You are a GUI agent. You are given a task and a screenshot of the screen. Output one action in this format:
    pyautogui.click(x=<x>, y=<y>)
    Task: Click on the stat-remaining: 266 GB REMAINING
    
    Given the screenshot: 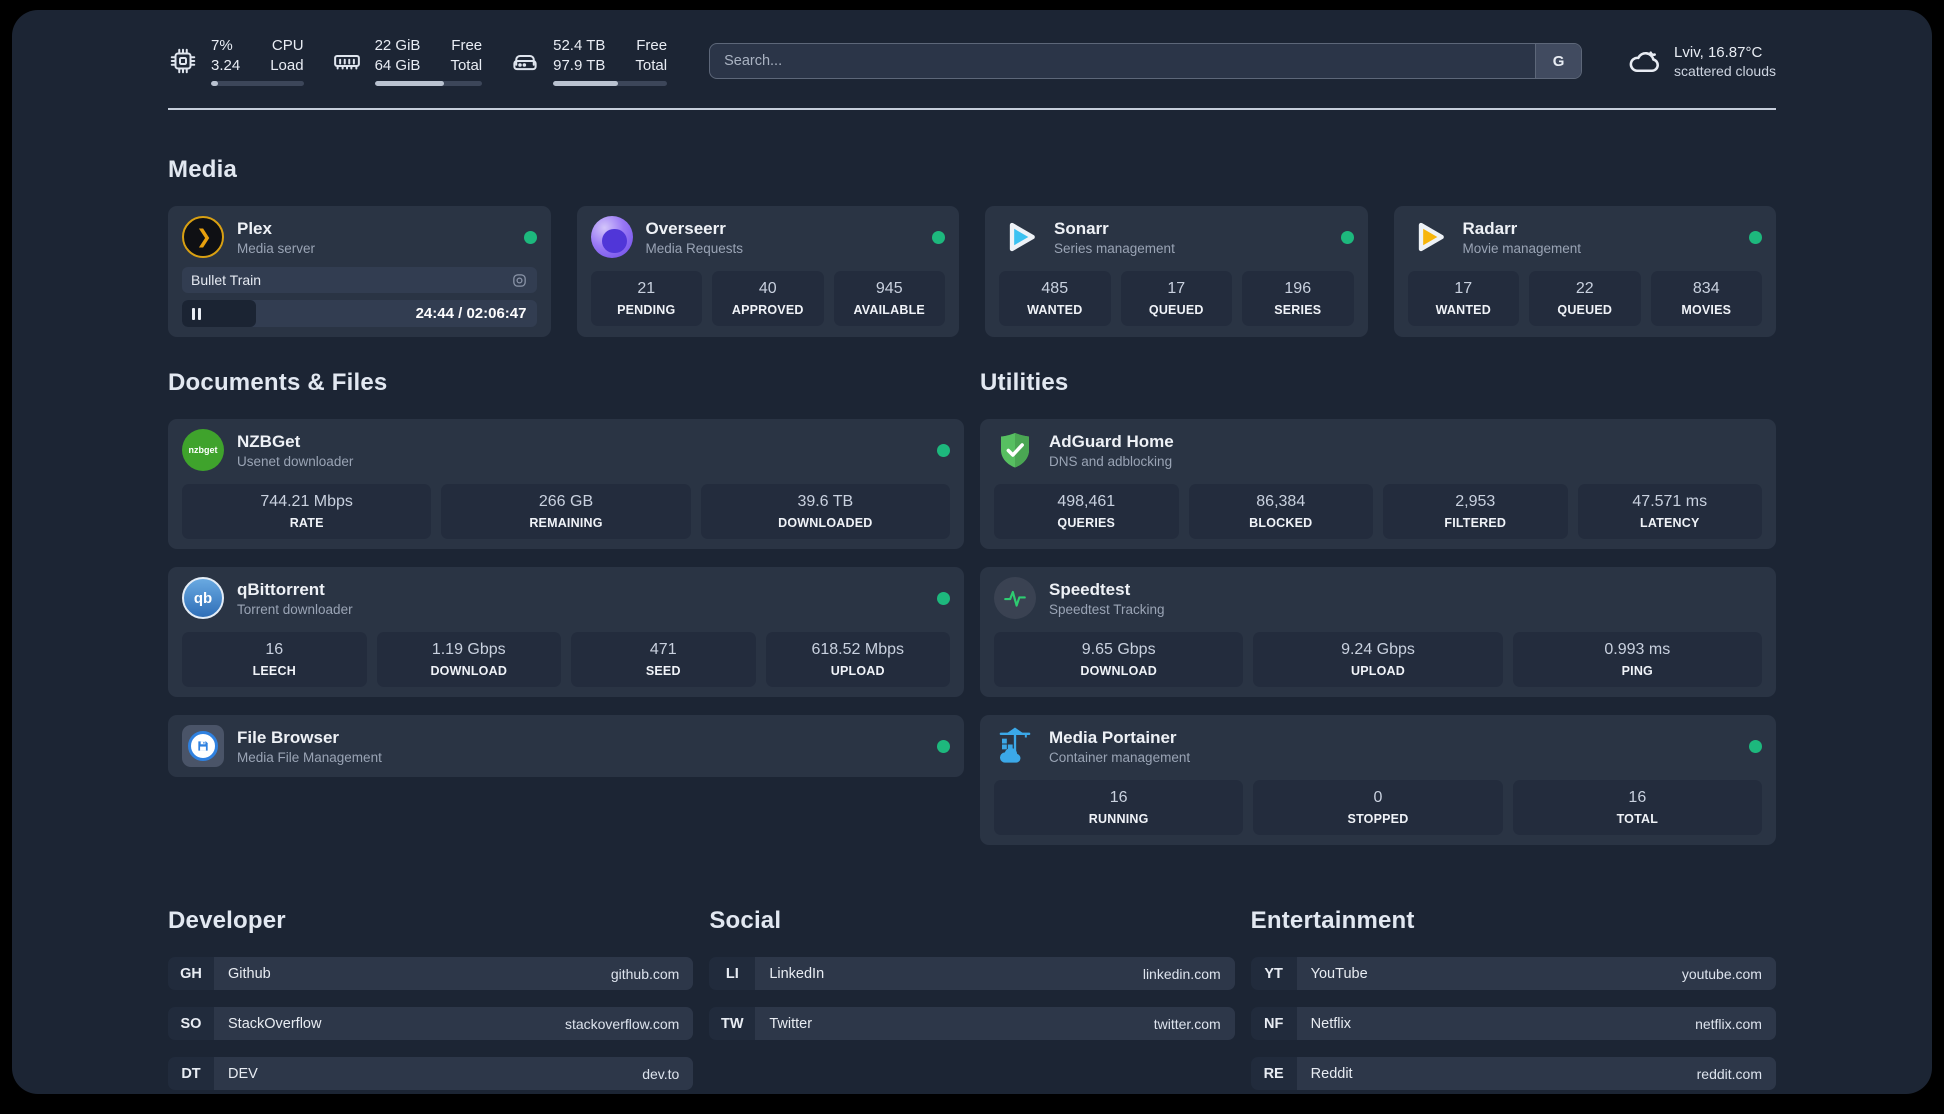 What is the action you would take?
    pyautogui.click(x=566, y=511)
    